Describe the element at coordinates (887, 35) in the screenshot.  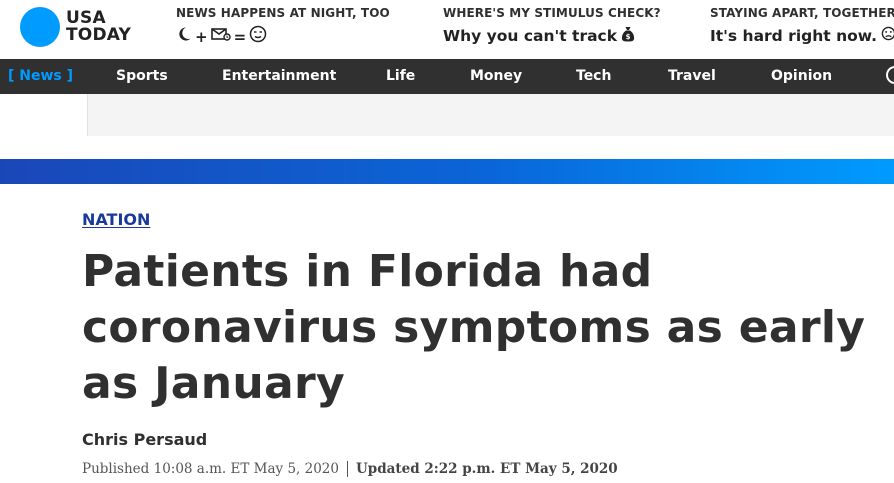
I see `sad-face-icon` at that location.